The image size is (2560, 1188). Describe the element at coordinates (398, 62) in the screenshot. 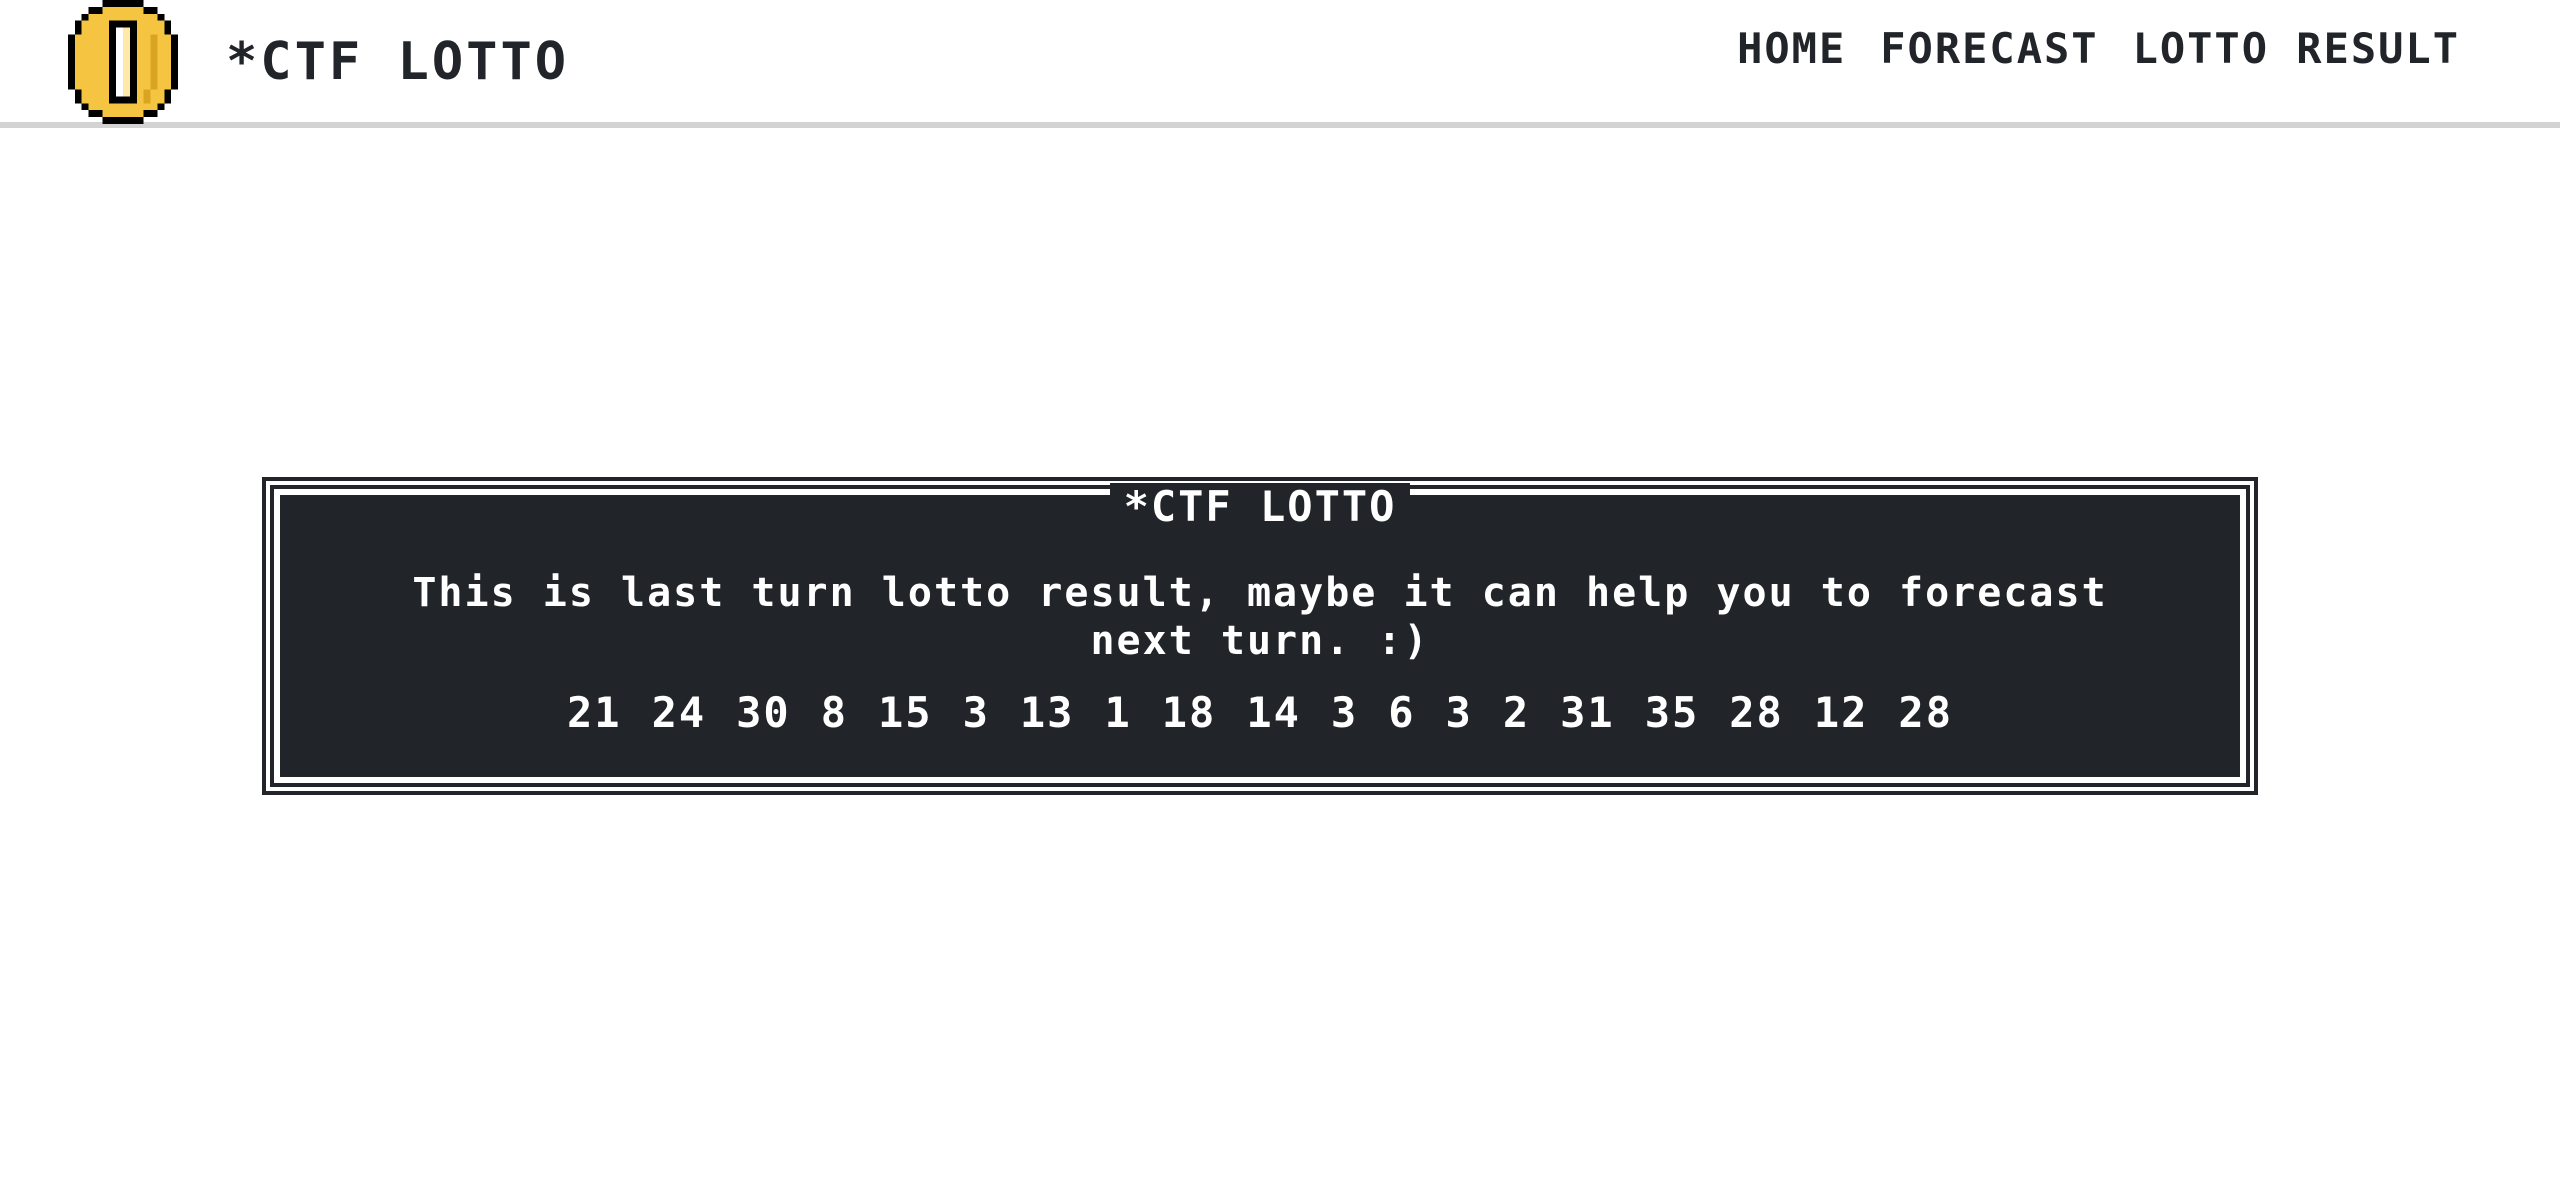

I see `brand-title: *CTF LOTTO` at that location.